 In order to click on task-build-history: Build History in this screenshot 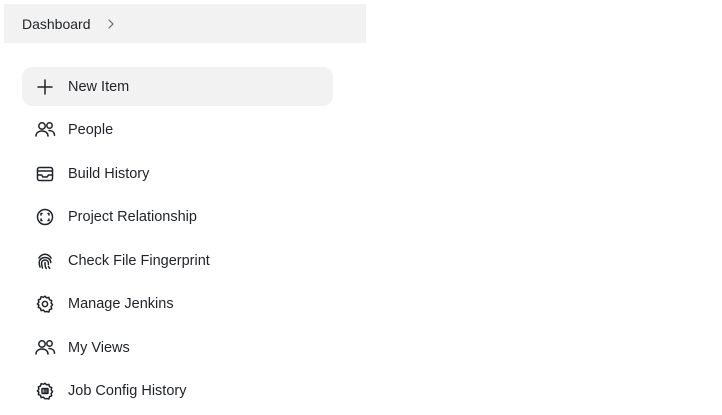, I will do `click(177, 173)`.